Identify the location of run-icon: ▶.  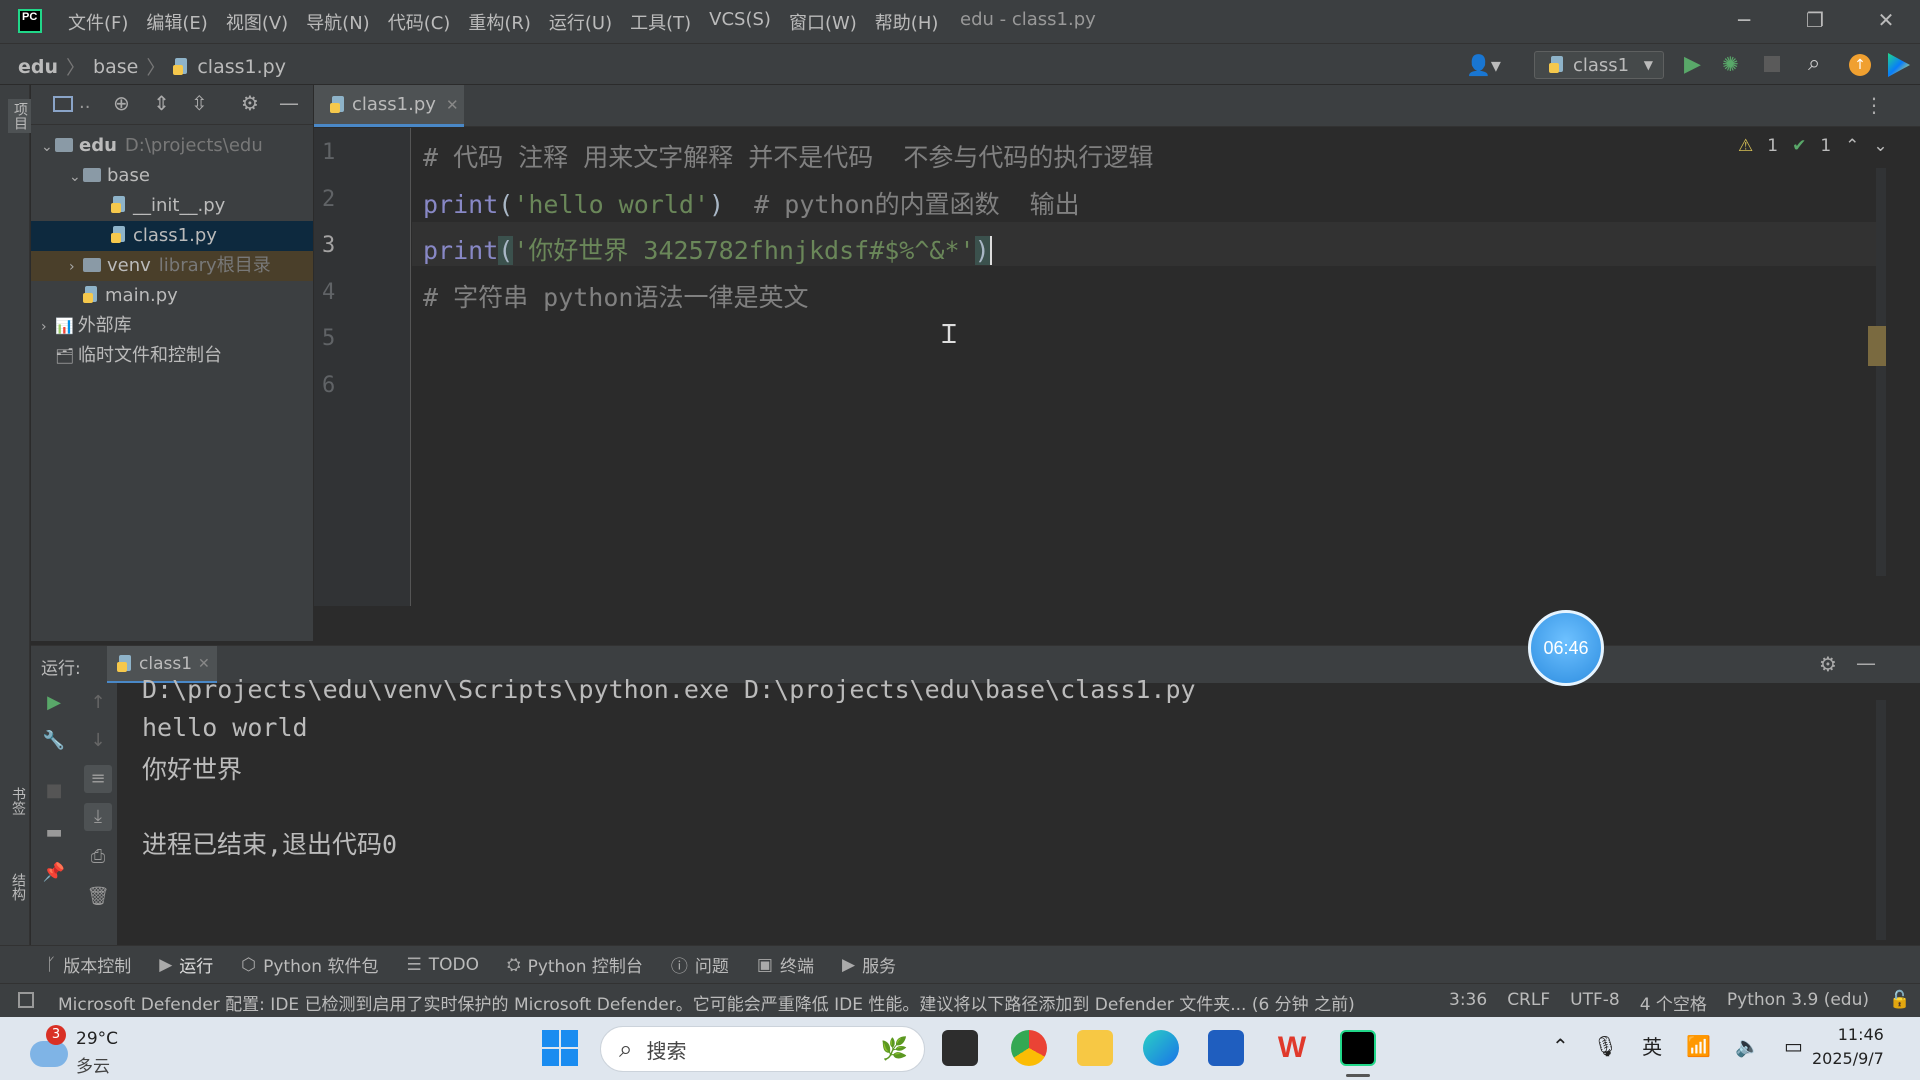
(1692, 64).